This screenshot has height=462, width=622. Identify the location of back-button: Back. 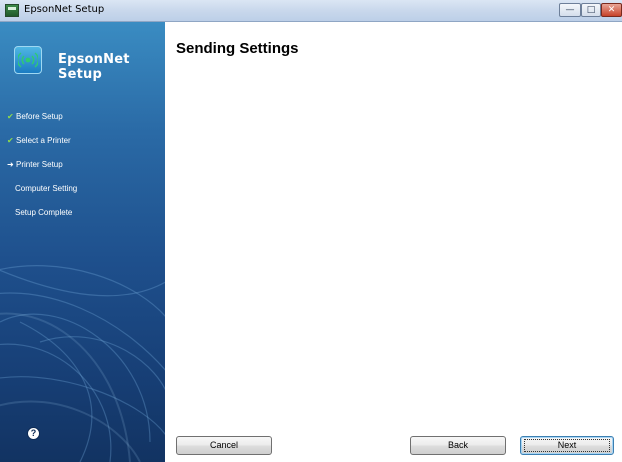
(458, 445).